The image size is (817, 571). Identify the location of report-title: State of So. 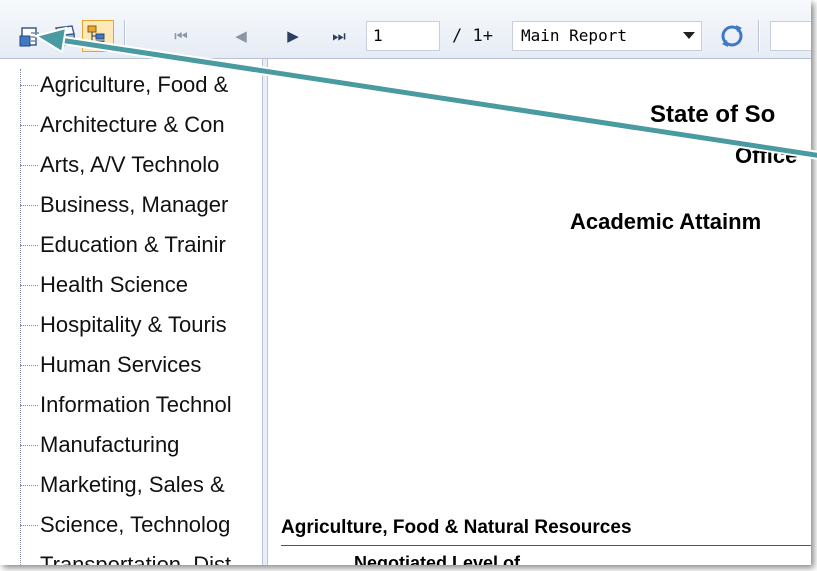
(713, 114).